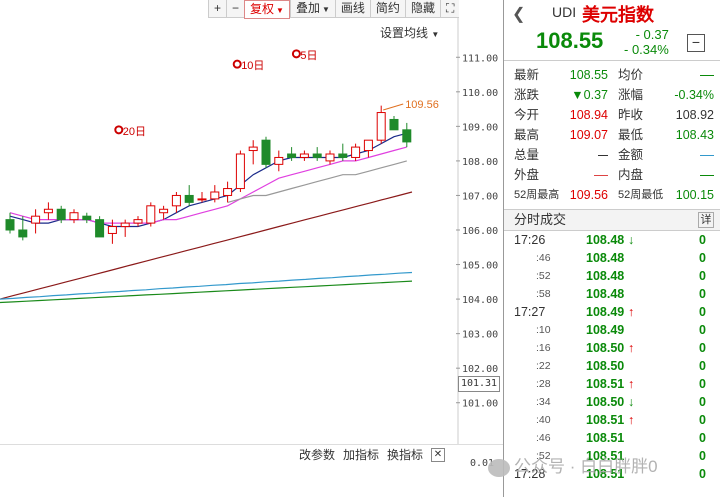  I want to click on y-tick-label: 111.00, so click(480, 58).